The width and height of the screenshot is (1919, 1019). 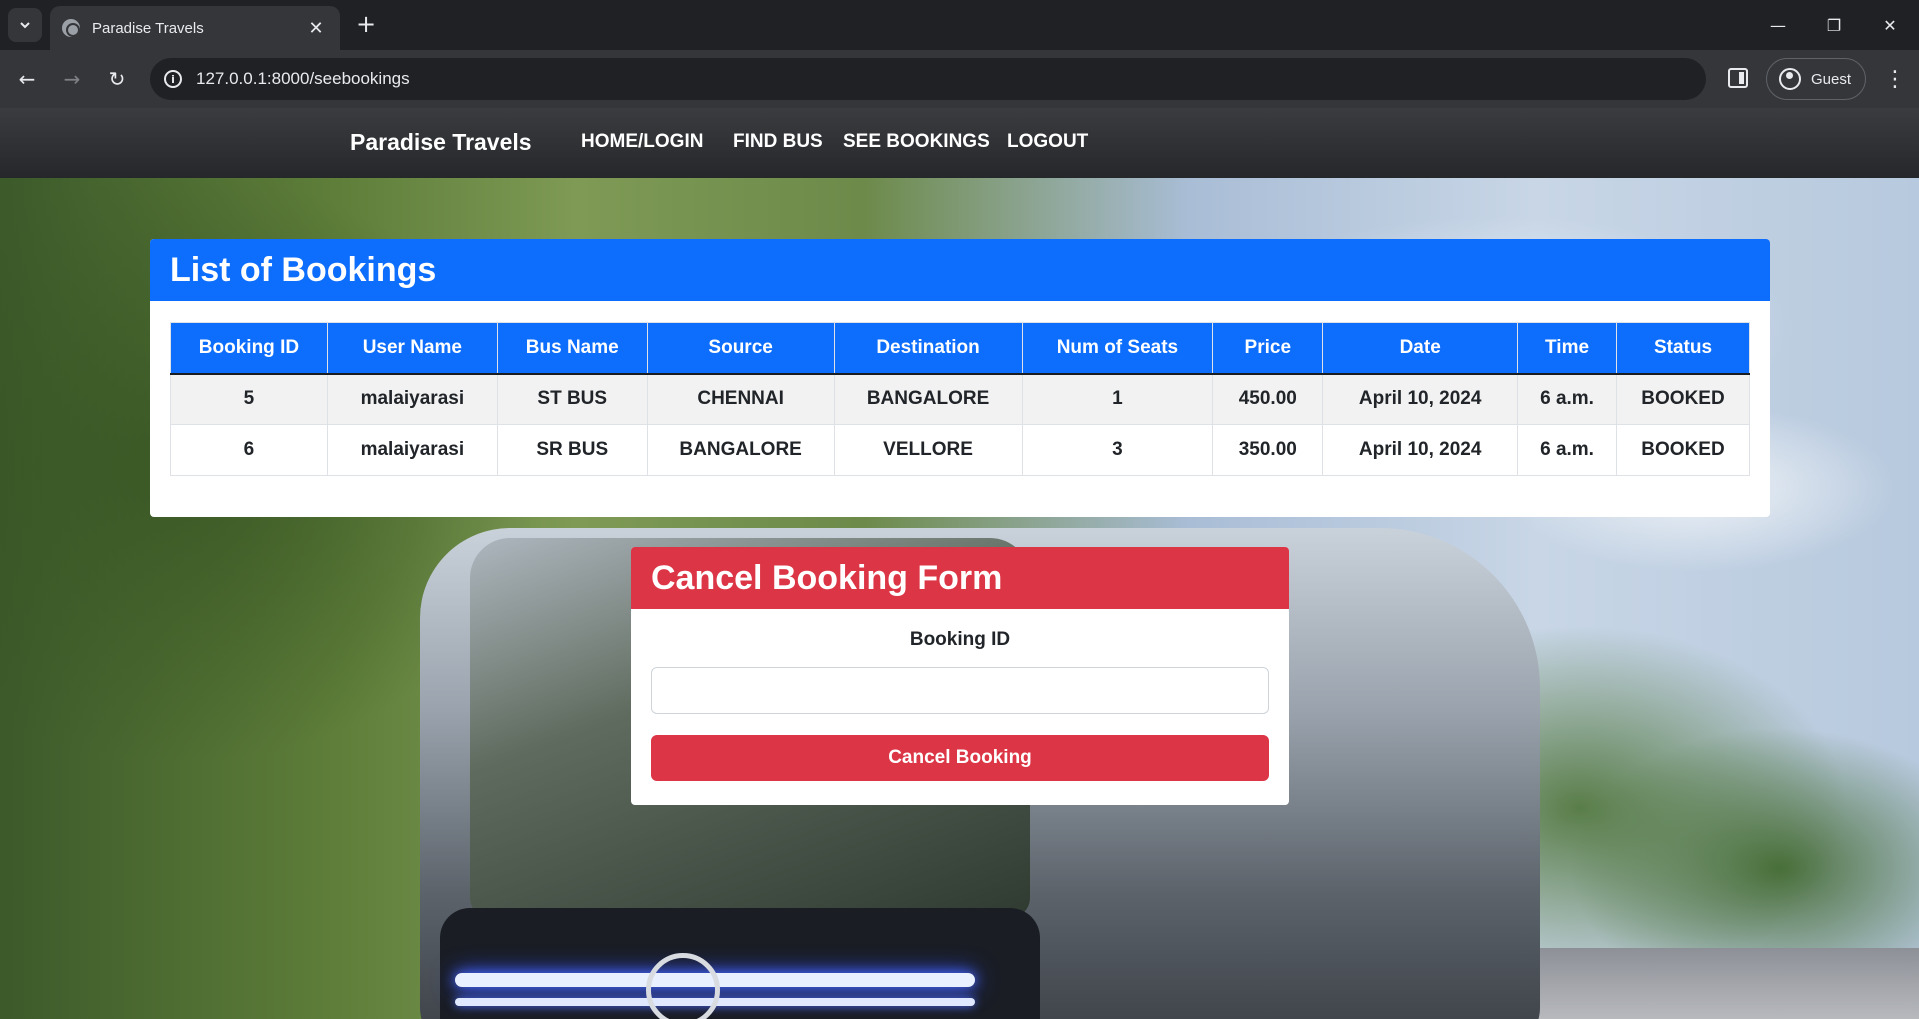 I want to click on profile-label: Guest, so click(x=1831, y=79).